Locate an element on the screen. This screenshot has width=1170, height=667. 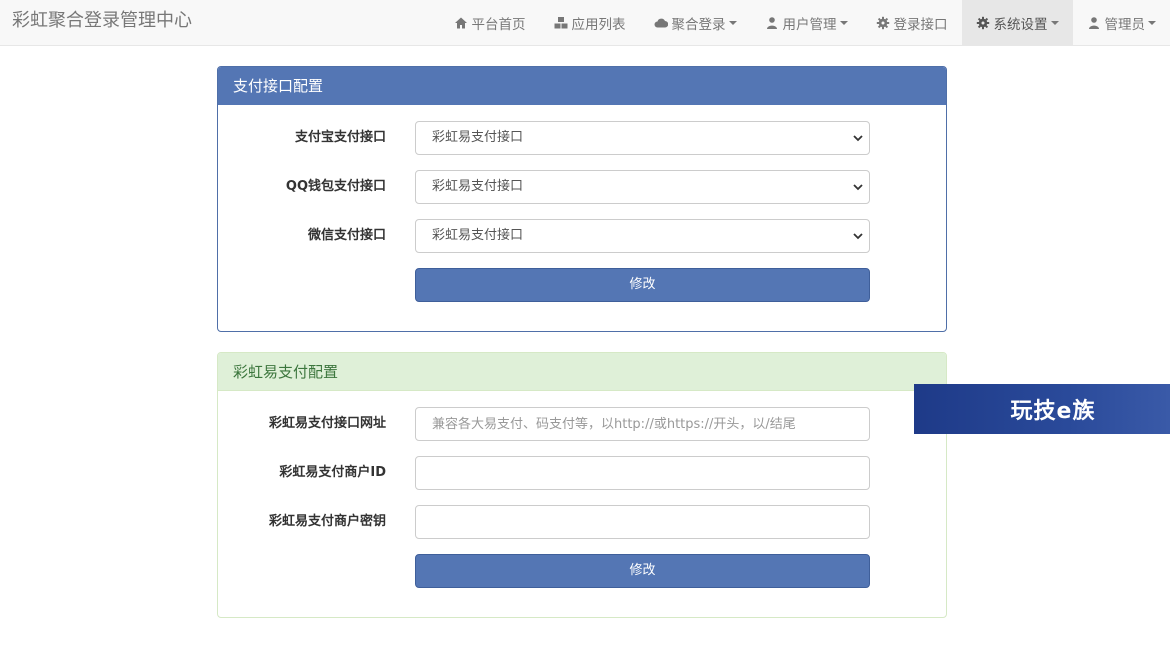
nav-item-label: 平台首页 is located at coordinates (498, 25).